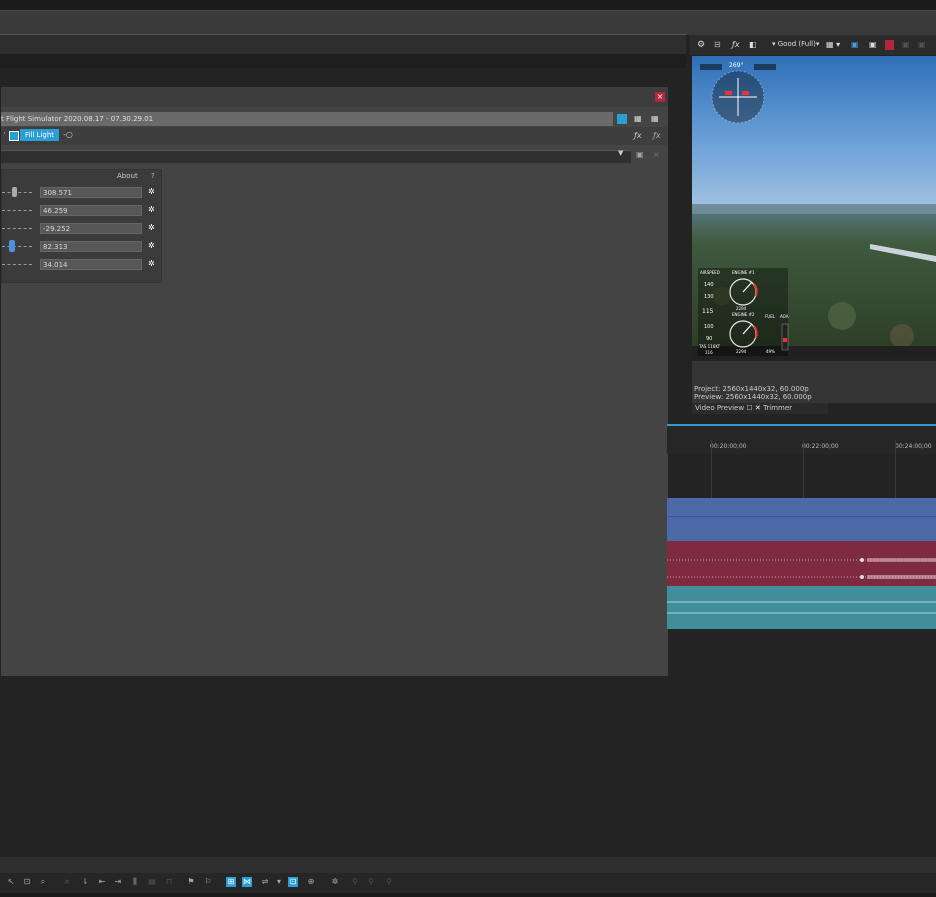  Describe the element at coordinates (231, 882) in the screenshot. I see `snapping-icon: ⊞` at that location.